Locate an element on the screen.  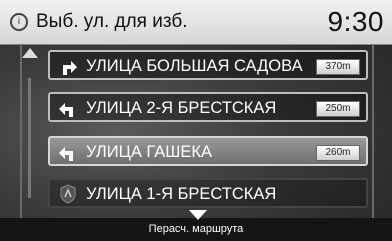
scrollbar is located at coordinates (29, 138).